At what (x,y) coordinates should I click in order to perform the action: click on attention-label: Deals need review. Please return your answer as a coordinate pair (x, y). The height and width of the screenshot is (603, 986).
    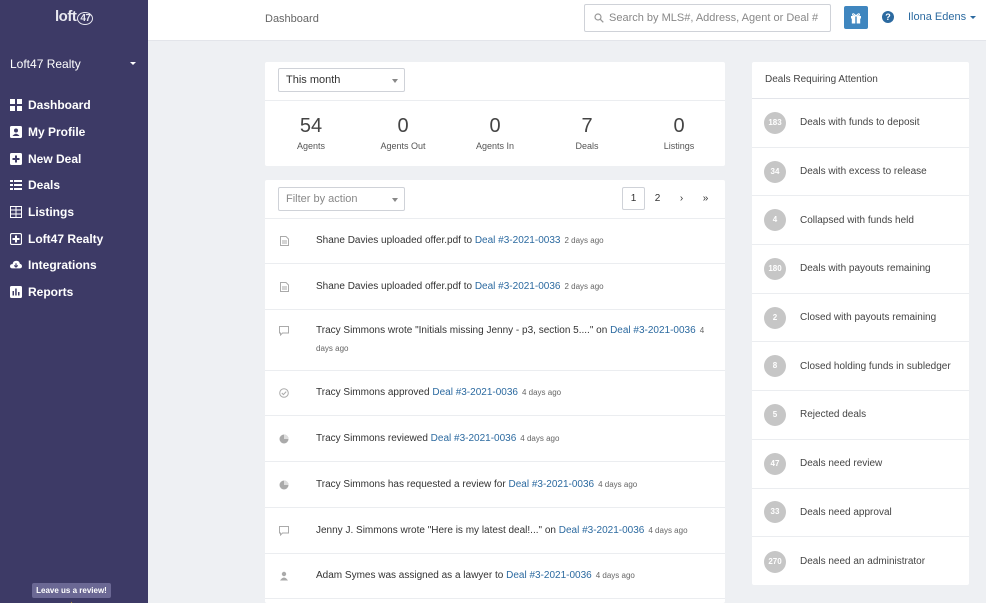
    Looking at the image, I should click on (841, 464).